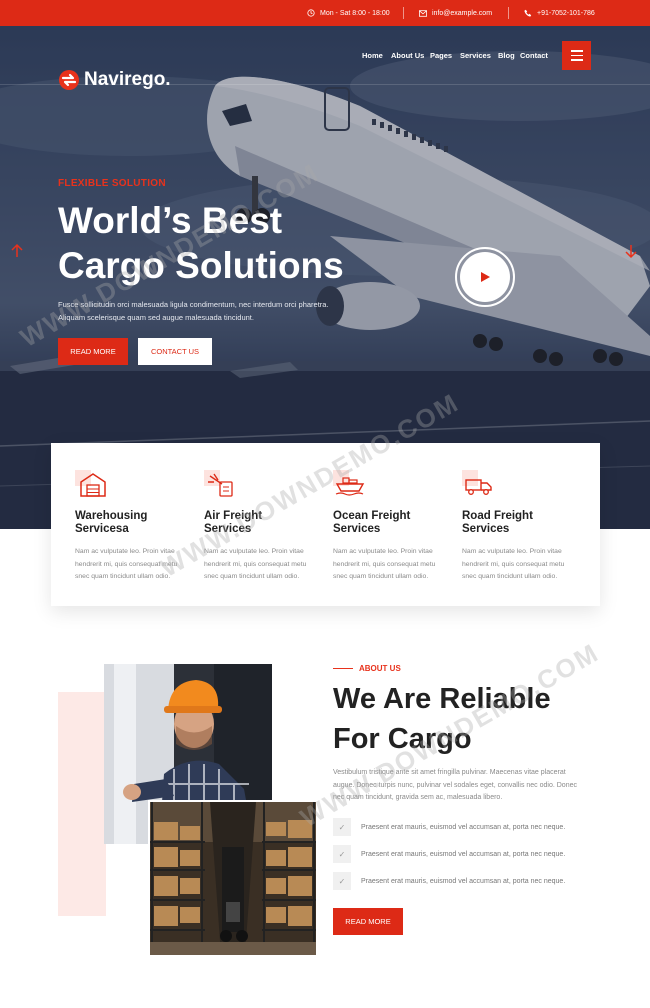 Image resolution: width=650 pixels, height=1008 pixels. Describe the element at coordinates (233, 516) in the screenshot. I see `service-title-line-1: Air Freight` at that location.